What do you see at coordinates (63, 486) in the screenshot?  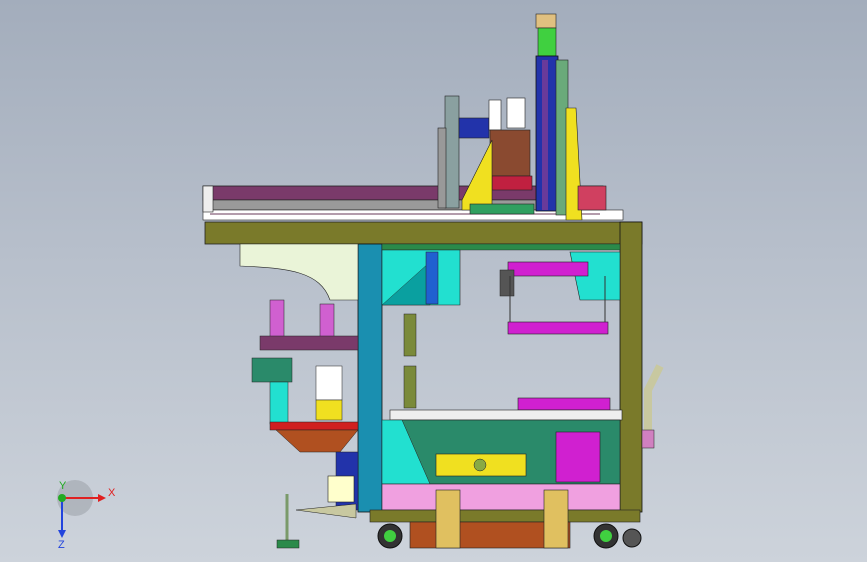 I see `y-axis-label: Y` at bounding box center [63, 486].